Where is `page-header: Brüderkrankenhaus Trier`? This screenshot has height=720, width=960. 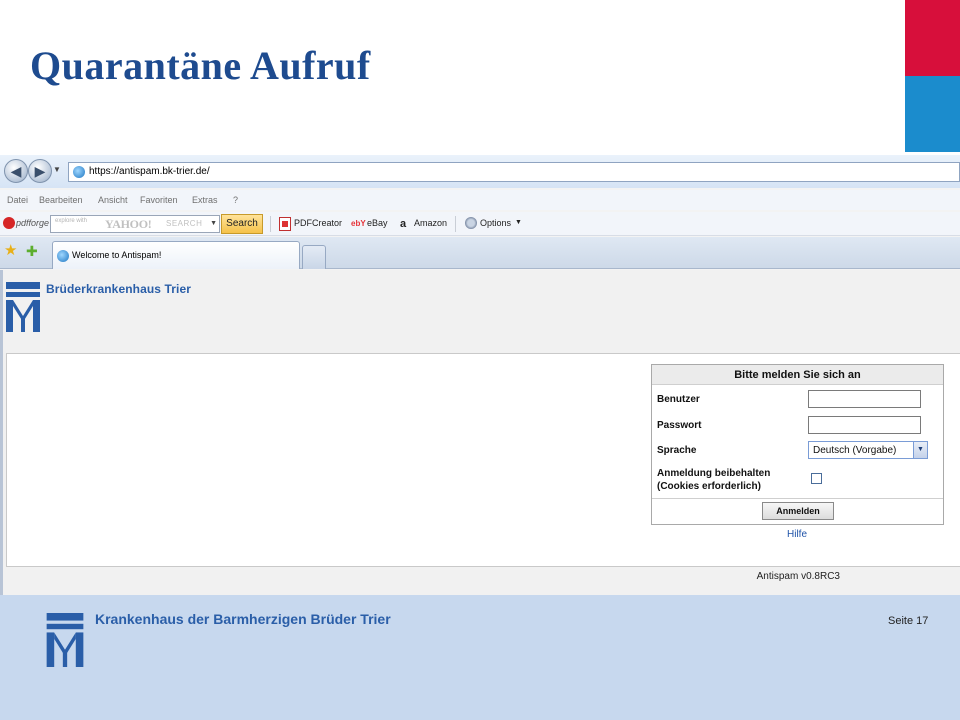
page-header: Brüderkrankenhaus Trier is located at coordinates (481, 311).